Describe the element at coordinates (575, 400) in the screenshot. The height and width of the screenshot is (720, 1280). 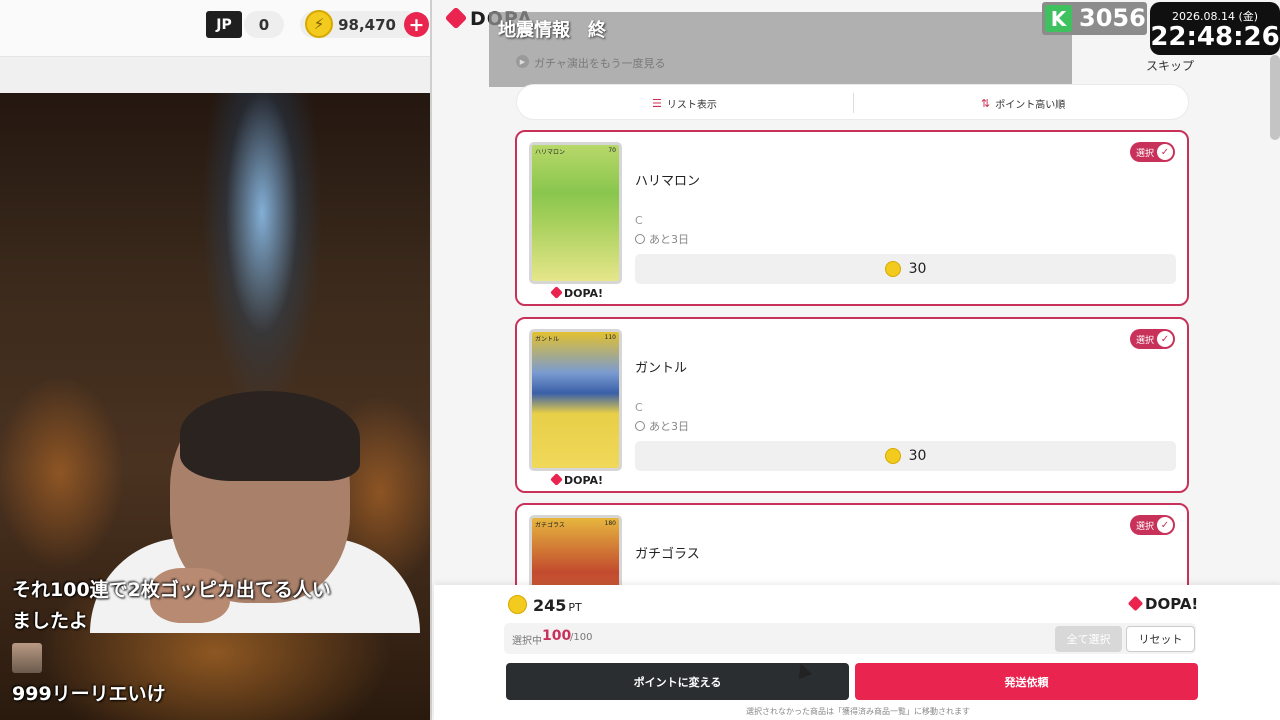
I see `card-image: ガントル 110` at that location.